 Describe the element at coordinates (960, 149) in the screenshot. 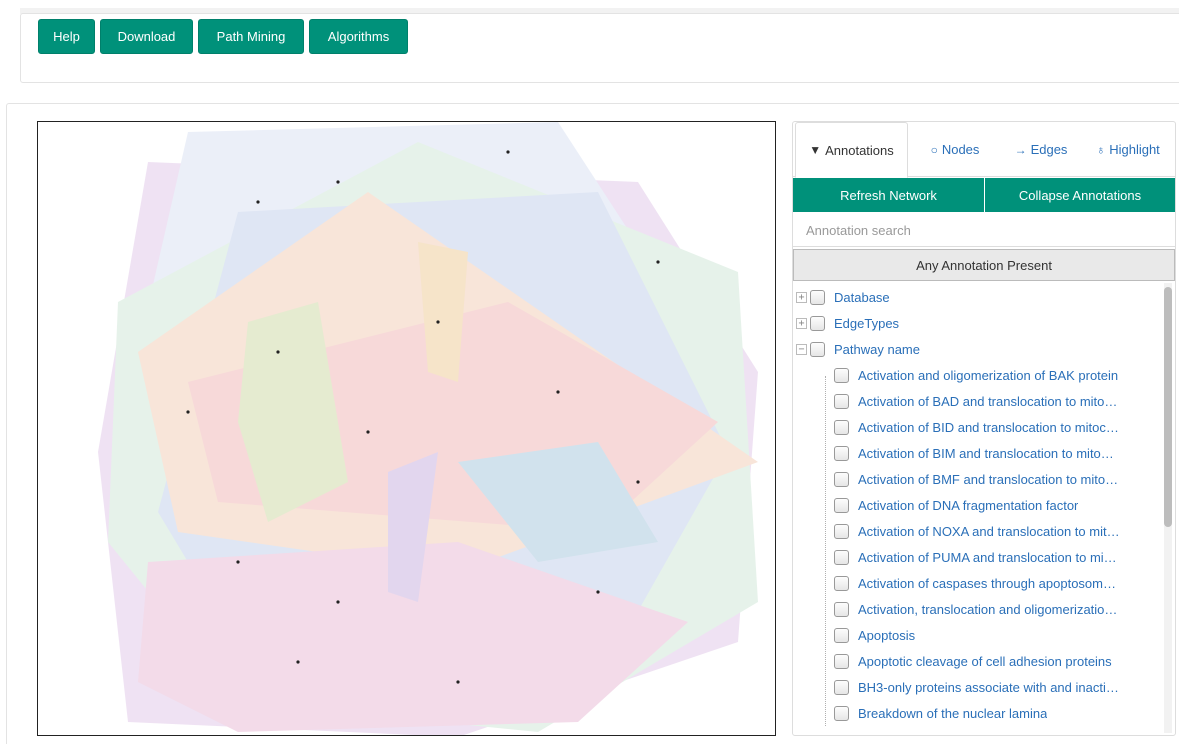

I see `tab-nodes-label: Nodes` at that location.